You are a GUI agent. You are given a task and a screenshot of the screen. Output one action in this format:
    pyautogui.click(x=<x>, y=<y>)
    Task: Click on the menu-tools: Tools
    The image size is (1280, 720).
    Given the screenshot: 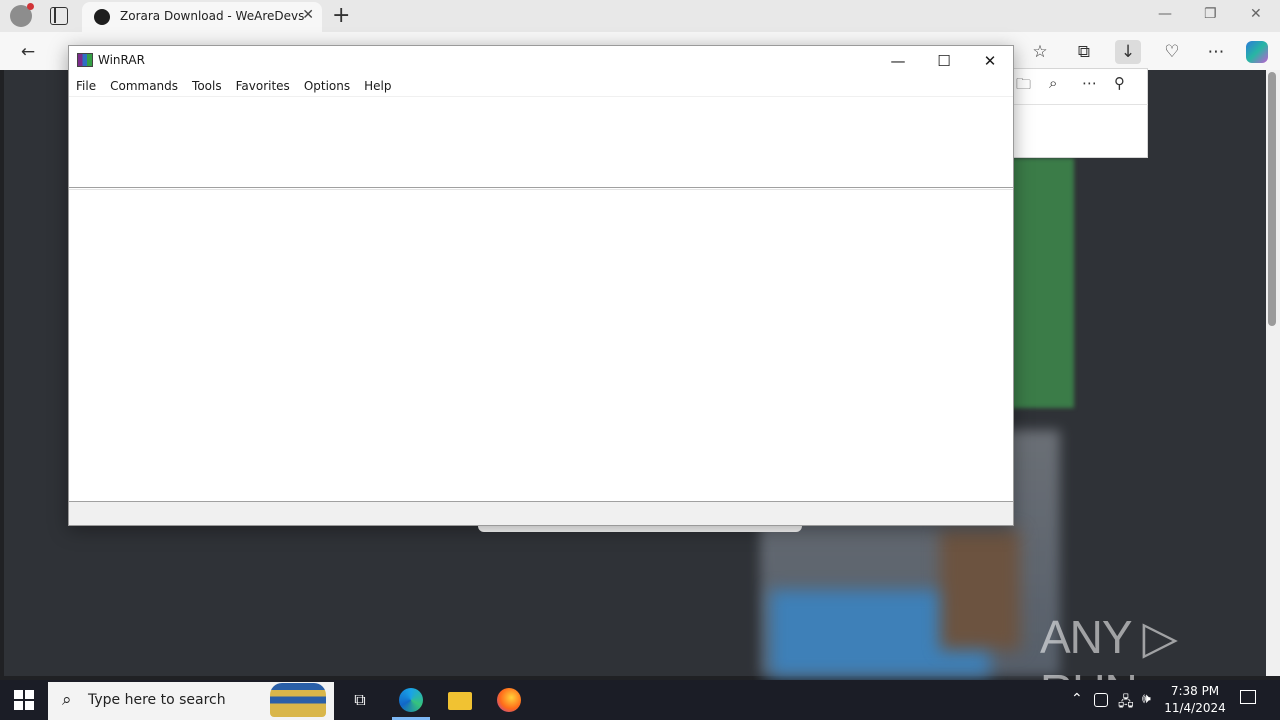 What is the action you would take?
    pyautogui.click(x=207, y=86)
    